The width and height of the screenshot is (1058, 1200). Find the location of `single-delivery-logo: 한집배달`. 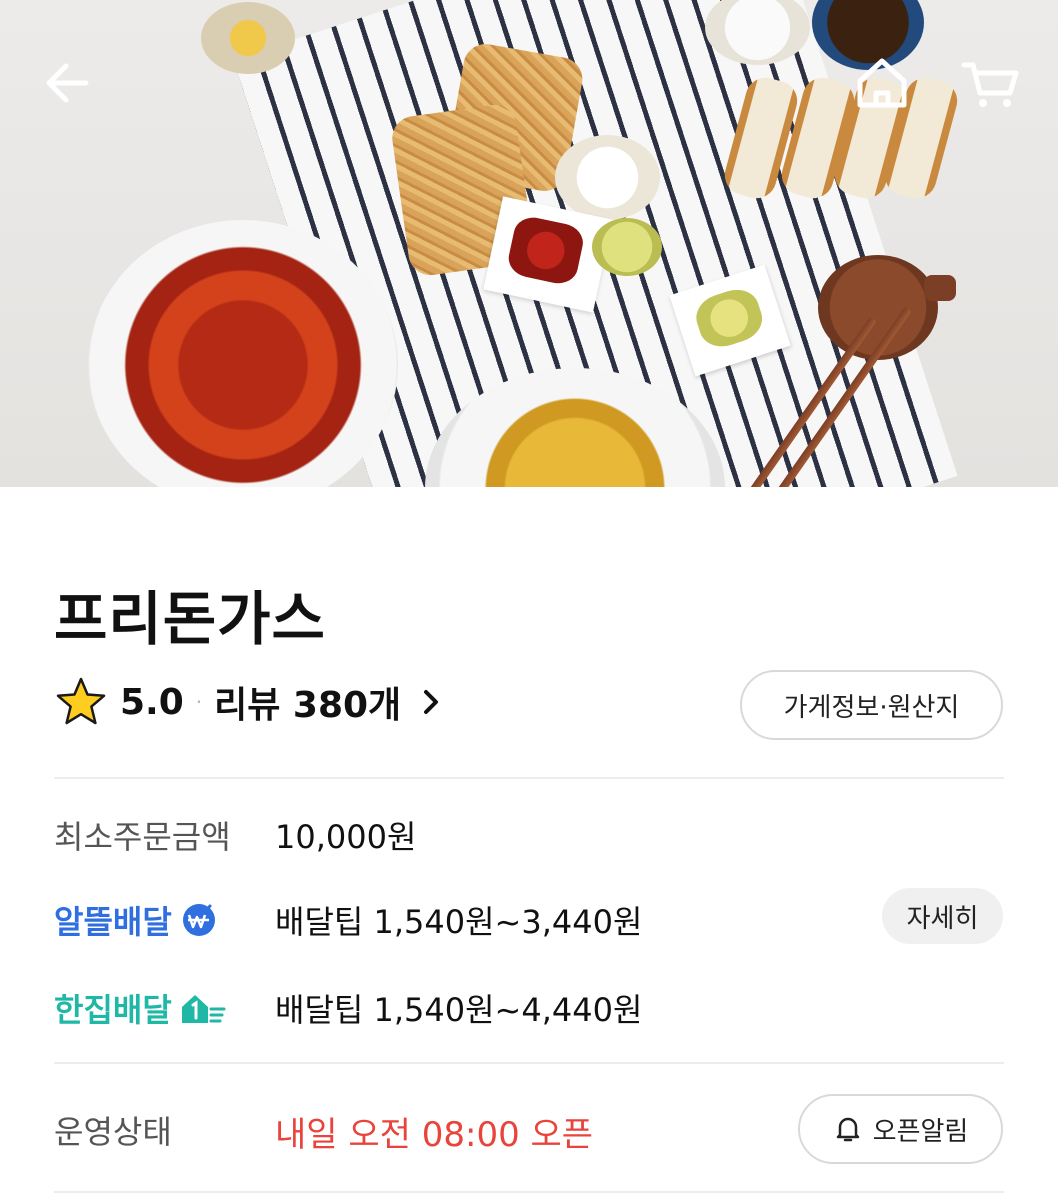

single-delivery-logo: 한집배달 is located at coordinates (140, 1008).